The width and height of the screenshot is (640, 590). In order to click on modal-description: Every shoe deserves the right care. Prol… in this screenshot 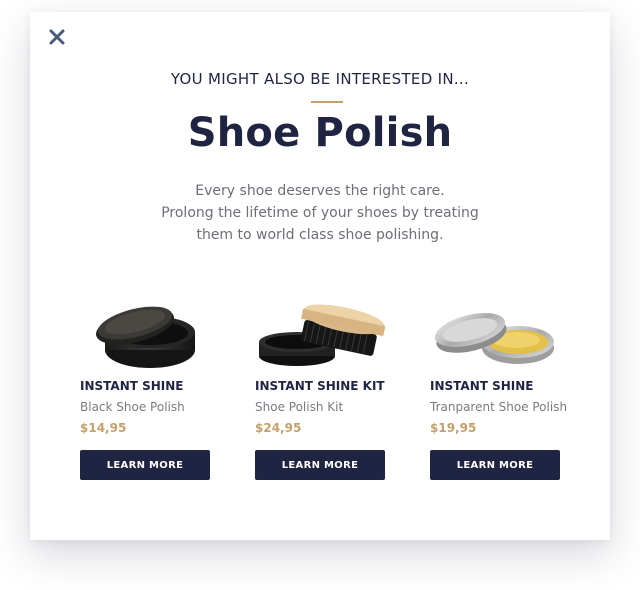, I will do `click(320, 213)`.